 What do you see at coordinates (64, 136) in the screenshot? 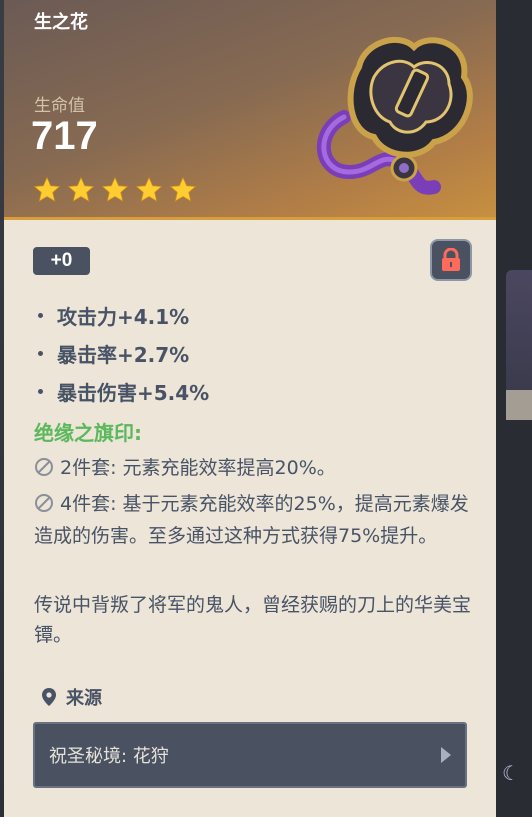
I see `main-stat-value: 717` at bounding box center [64, 136].